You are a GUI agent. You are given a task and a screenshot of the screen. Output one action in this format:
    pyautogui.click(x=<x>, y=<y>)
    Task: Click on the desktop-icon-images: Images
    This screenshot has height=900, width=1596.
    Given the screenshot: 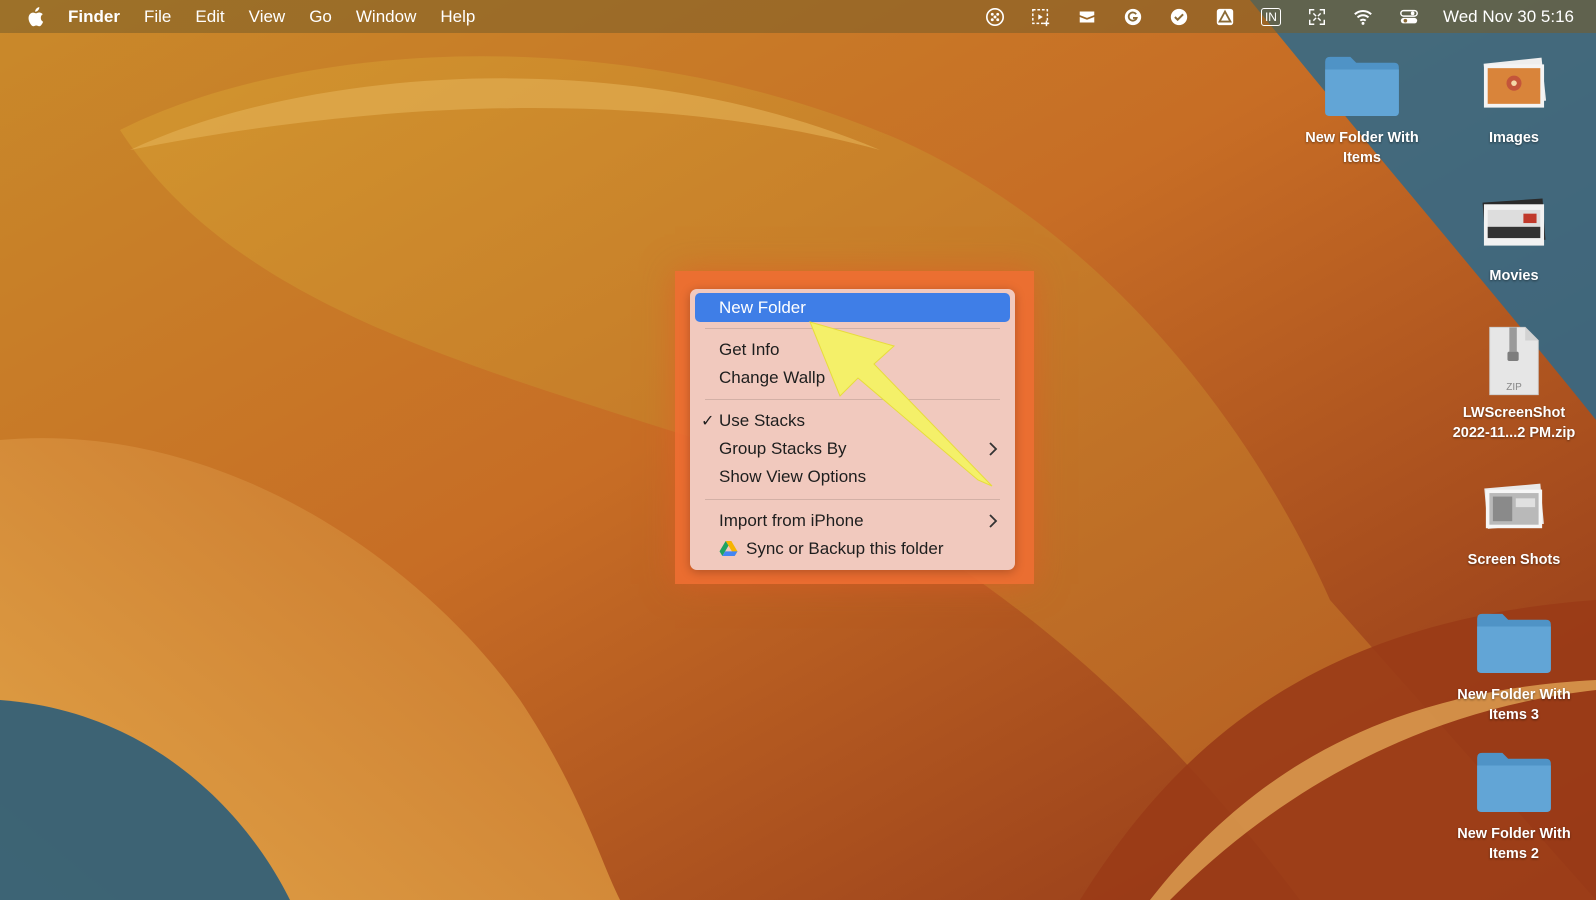 What is the action you would take?
    pyautogui.click(x=1514, y=98)
    